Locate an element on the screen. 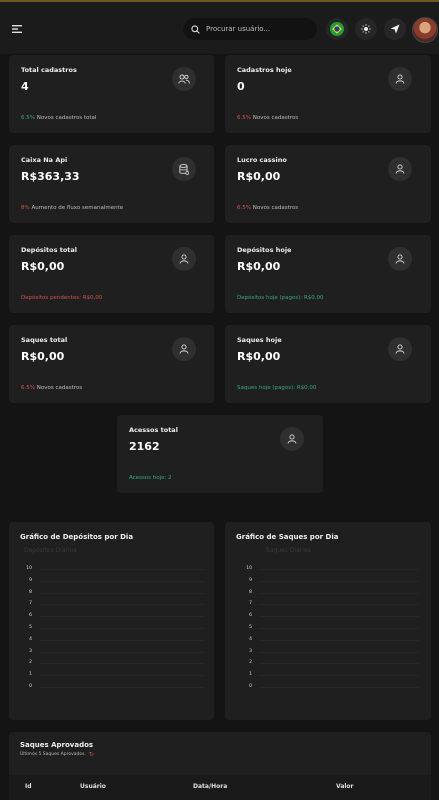  search-box is located at coordinates (250, 29).